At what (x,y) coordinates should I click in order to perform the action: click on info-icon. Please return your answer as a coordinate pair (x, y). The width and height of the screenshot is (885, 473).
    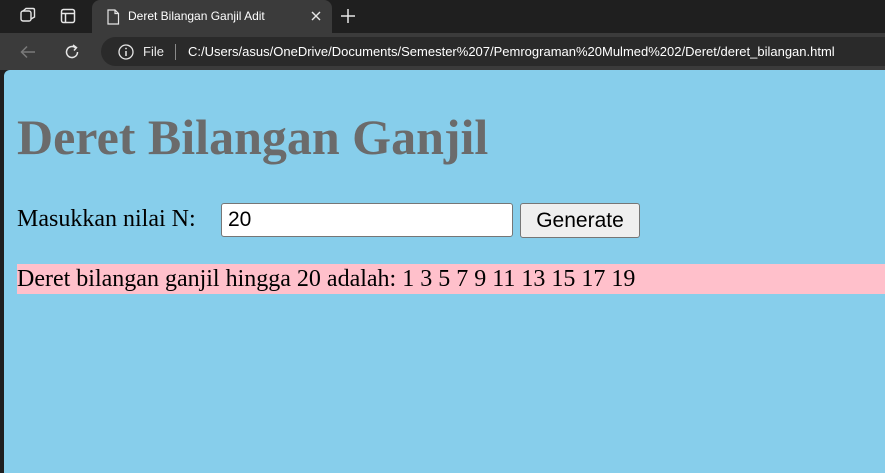
    Looking at the image, I should click on (126, 52).